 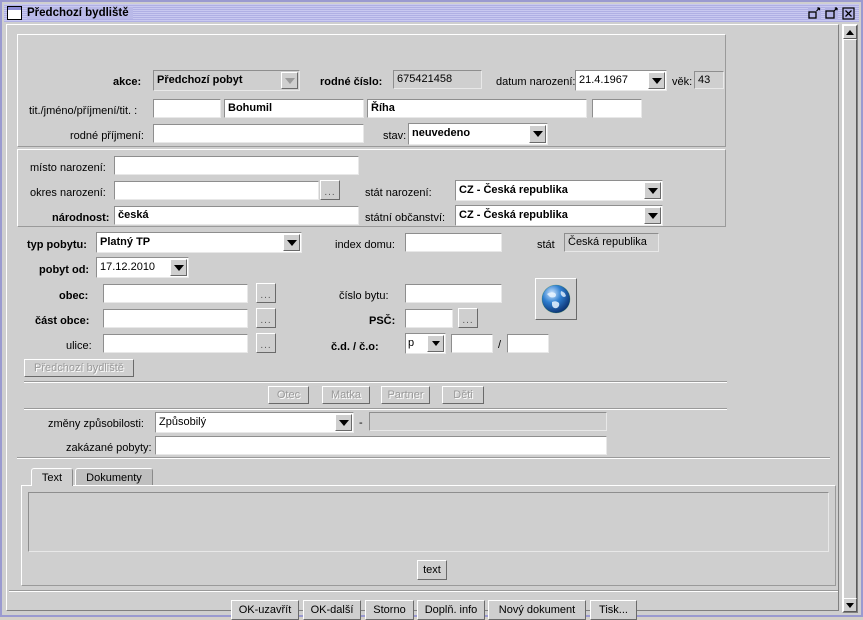 I want to click on typ-pobytu-combo: Platný TP, so click(x=199, y=242).